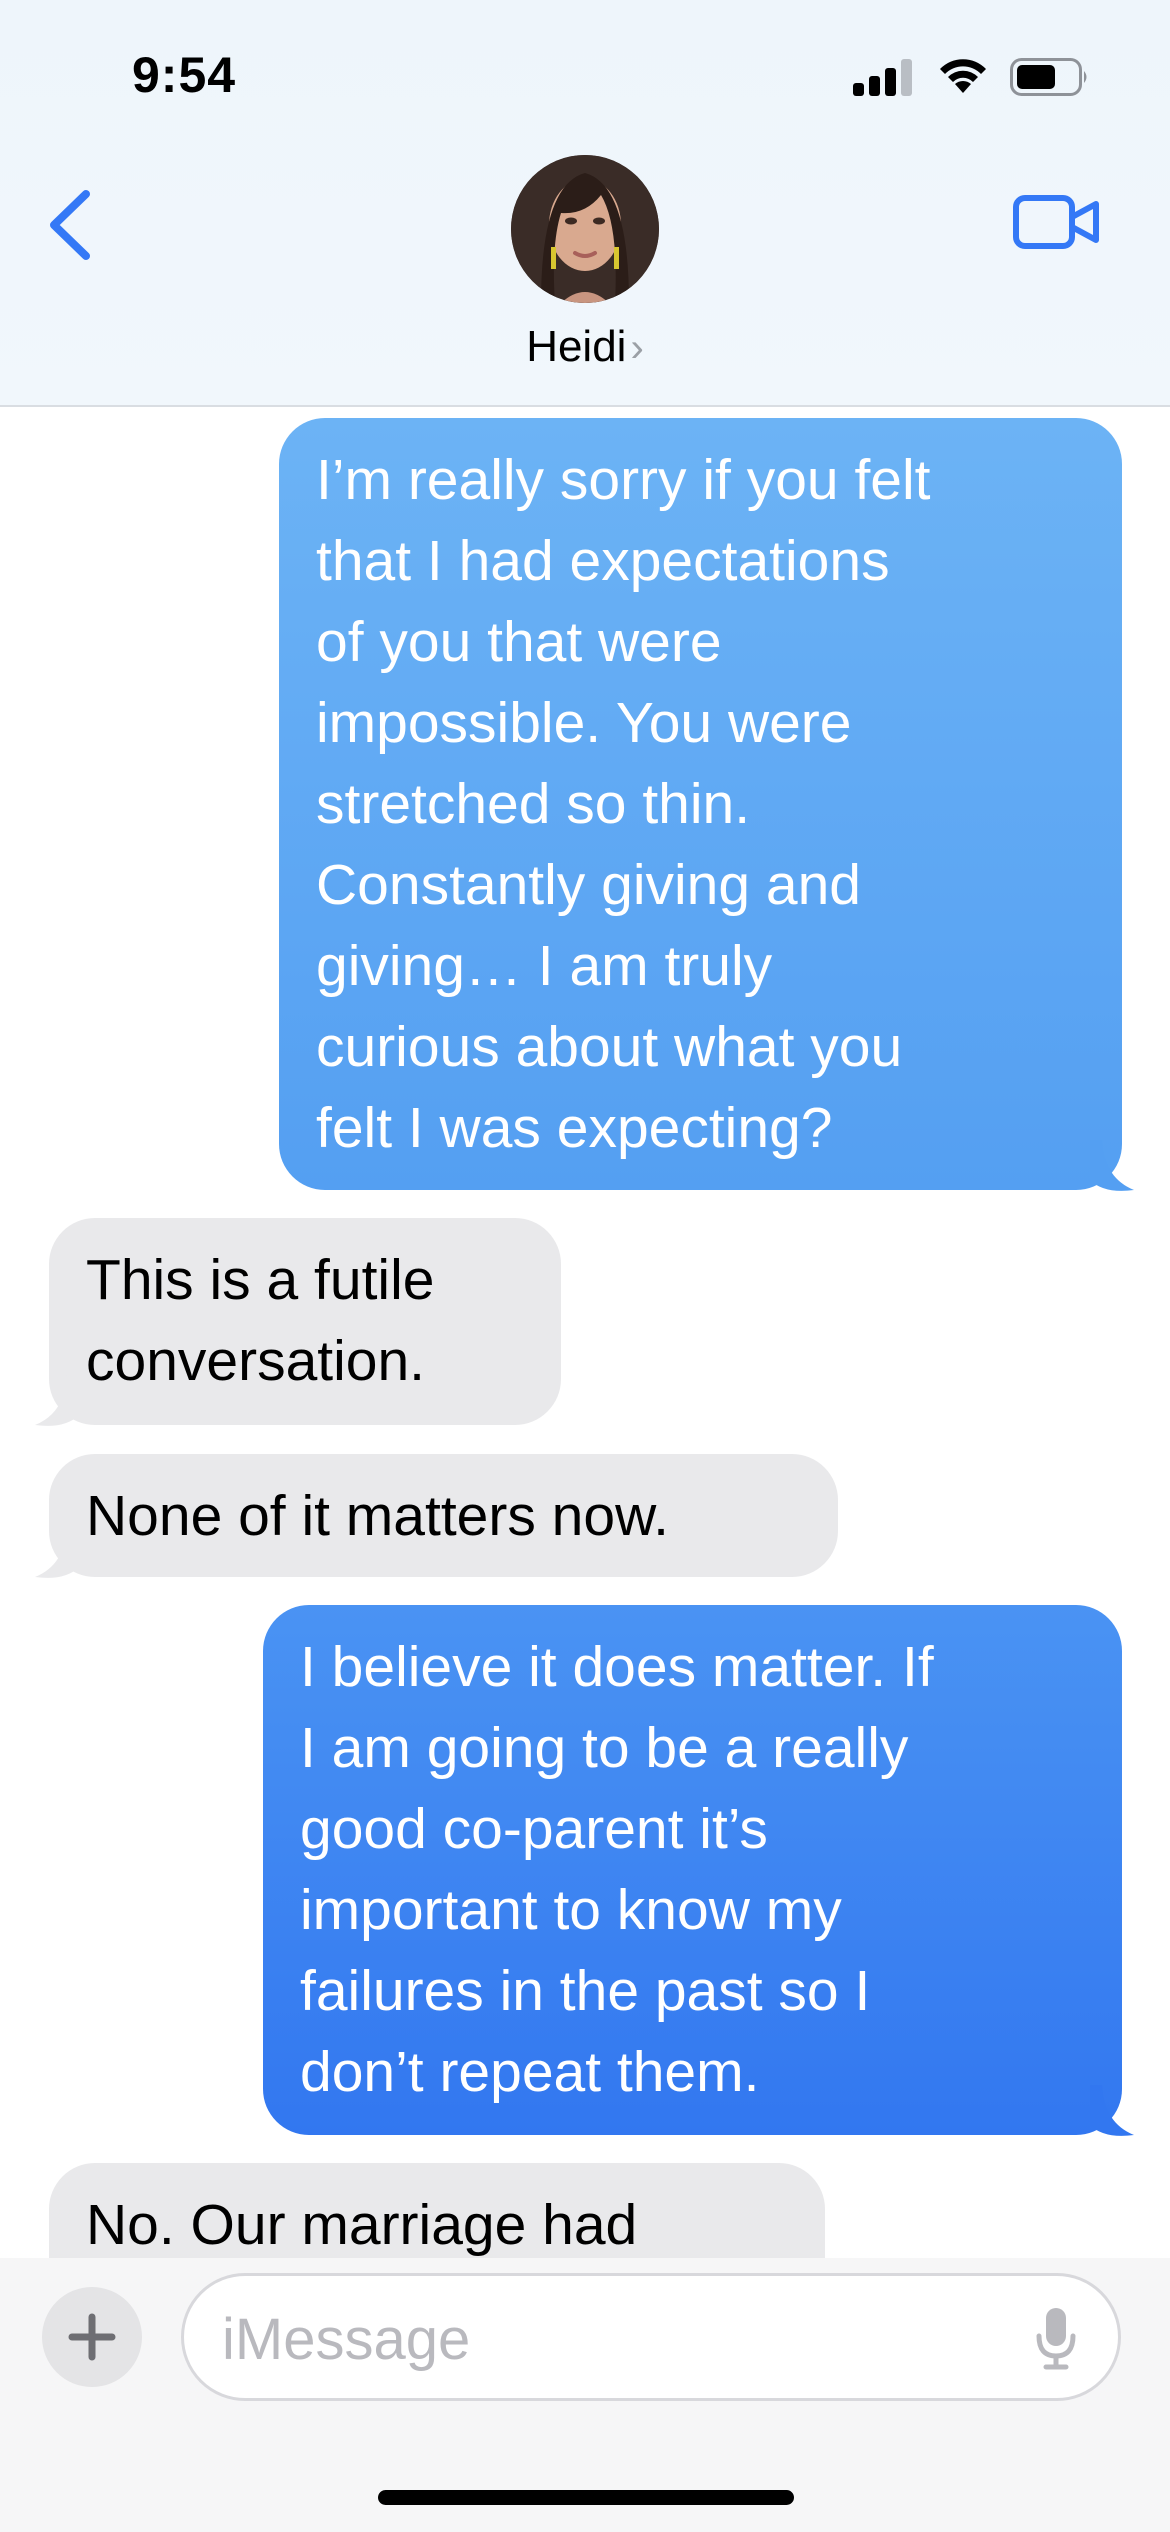 The image size is (1170, 2532). What do you see at coordinates (346, 2339) in the screenshot?
I see `imessage-placeholder: iMessage` at bounding box center [346, 2339].